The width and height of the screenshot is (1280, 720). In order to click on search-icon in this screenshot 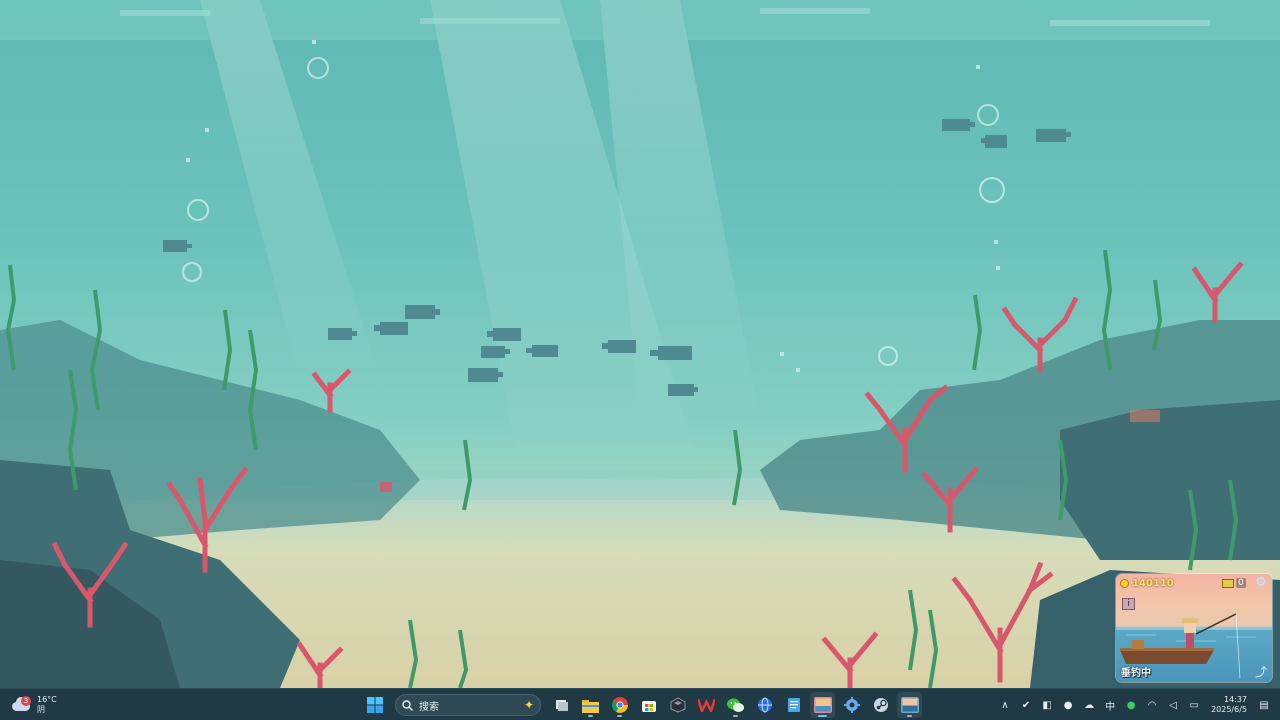, I will do `click(407, 705)`.